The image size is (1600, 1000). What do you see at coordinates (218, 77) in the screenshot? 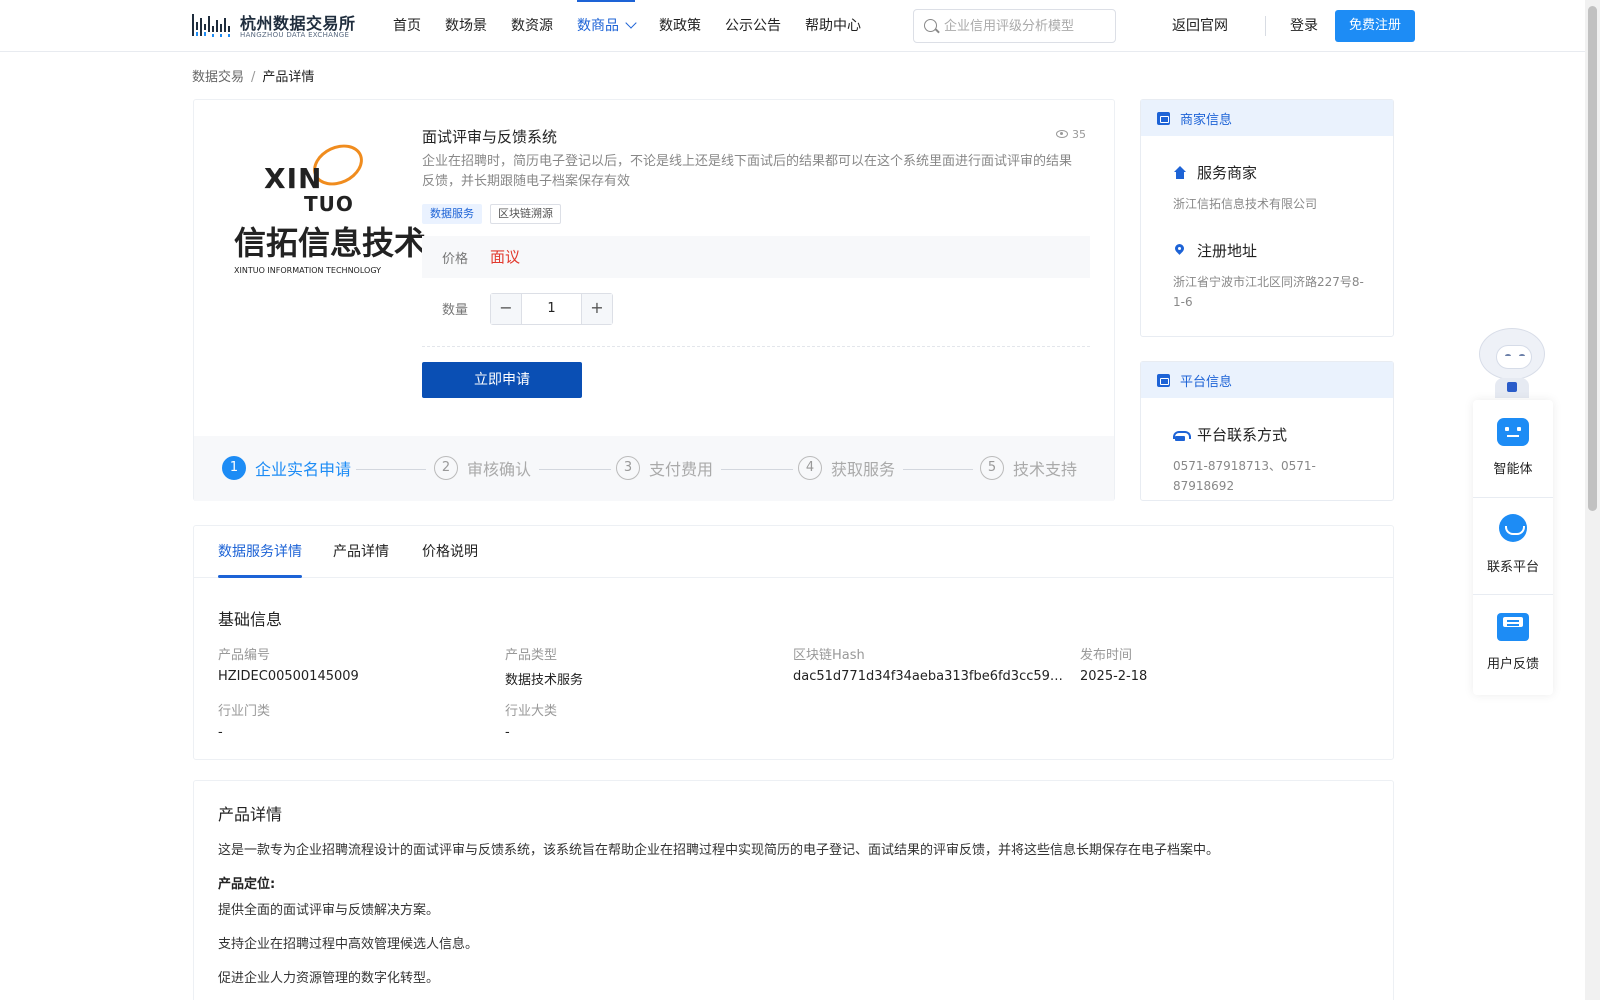
I see `breadcrumb-parent: 数据交易` at bounding box center [218, 77].